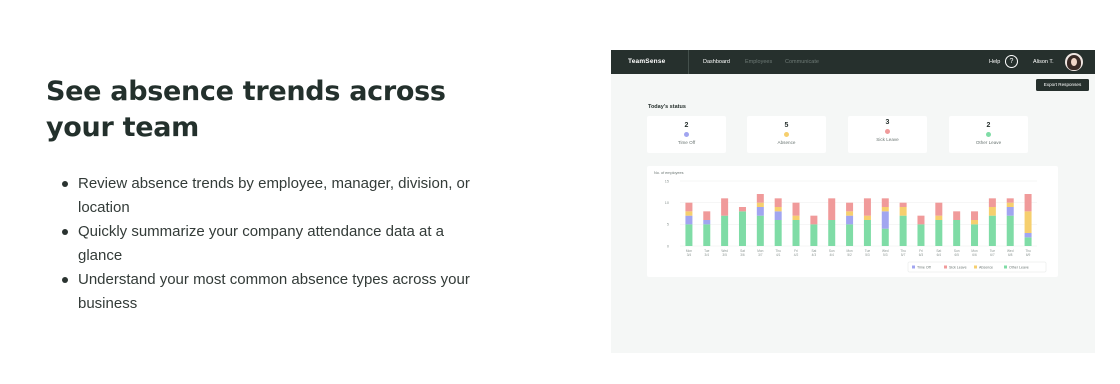 The height and width of the screenshot is (384, 1120). I want to click on y-tick-label: 10, so click(667, 203).